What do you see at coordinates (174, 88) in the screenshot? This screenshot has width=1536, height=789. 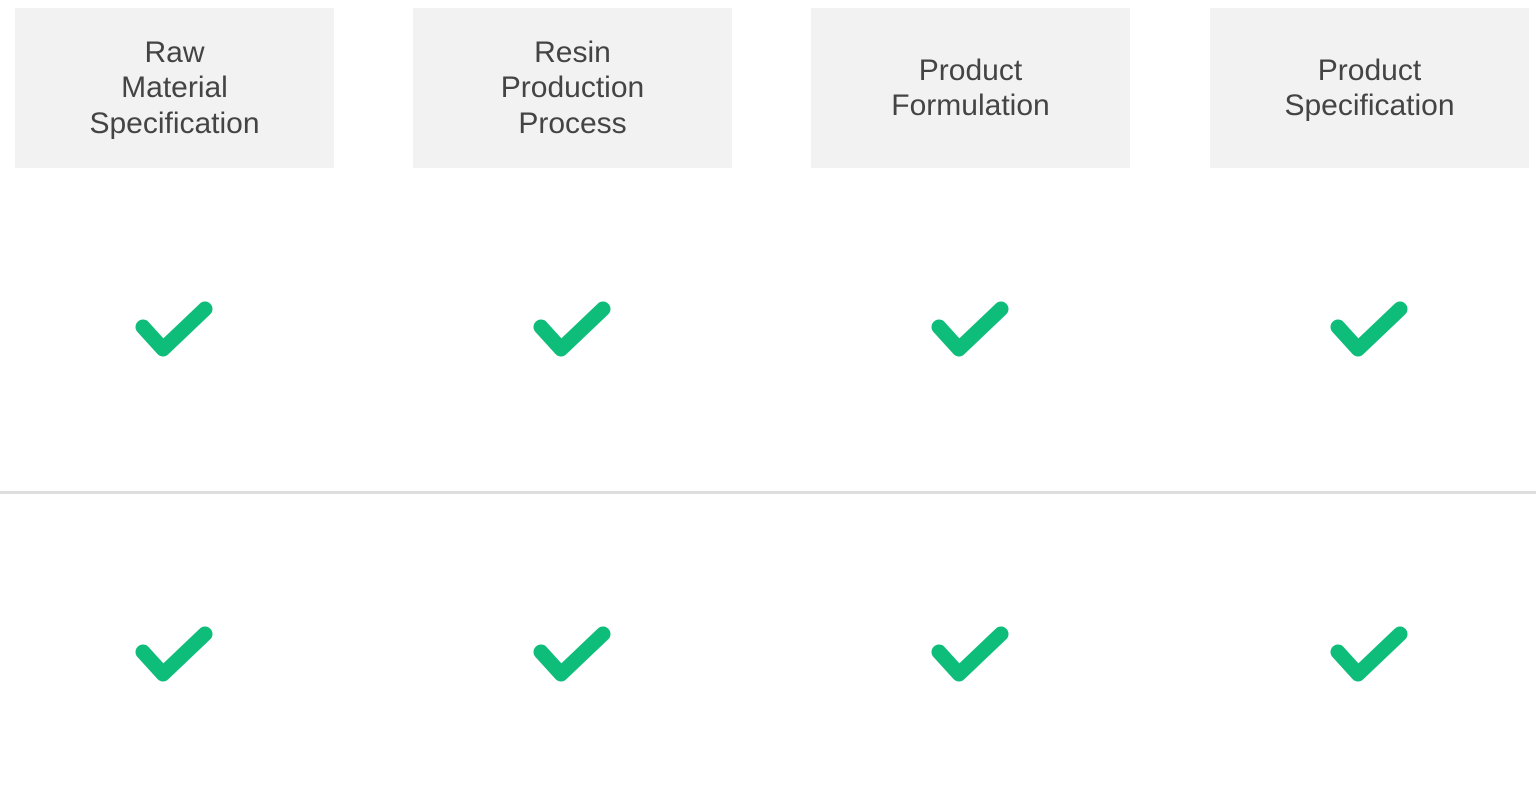 I see `column-header-raw-material-specification: Raw Material Specification` at bounding box center [174, 88].